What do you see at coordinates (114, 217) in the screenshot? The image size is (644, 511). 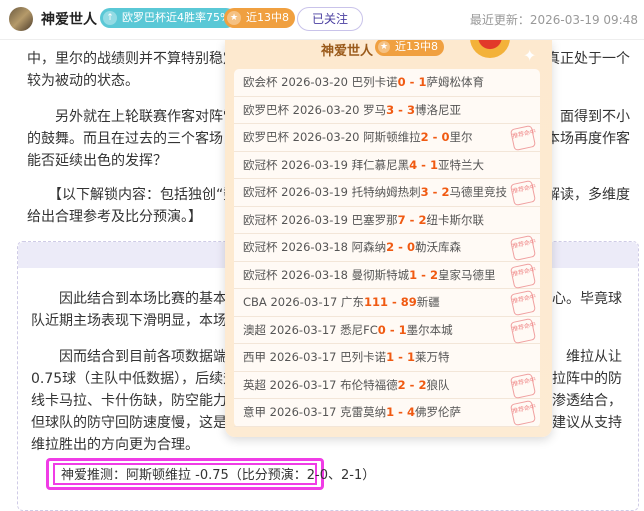 I see `article-line: 给出合理参考及比分预演。】` at bounding box center [114, 217].